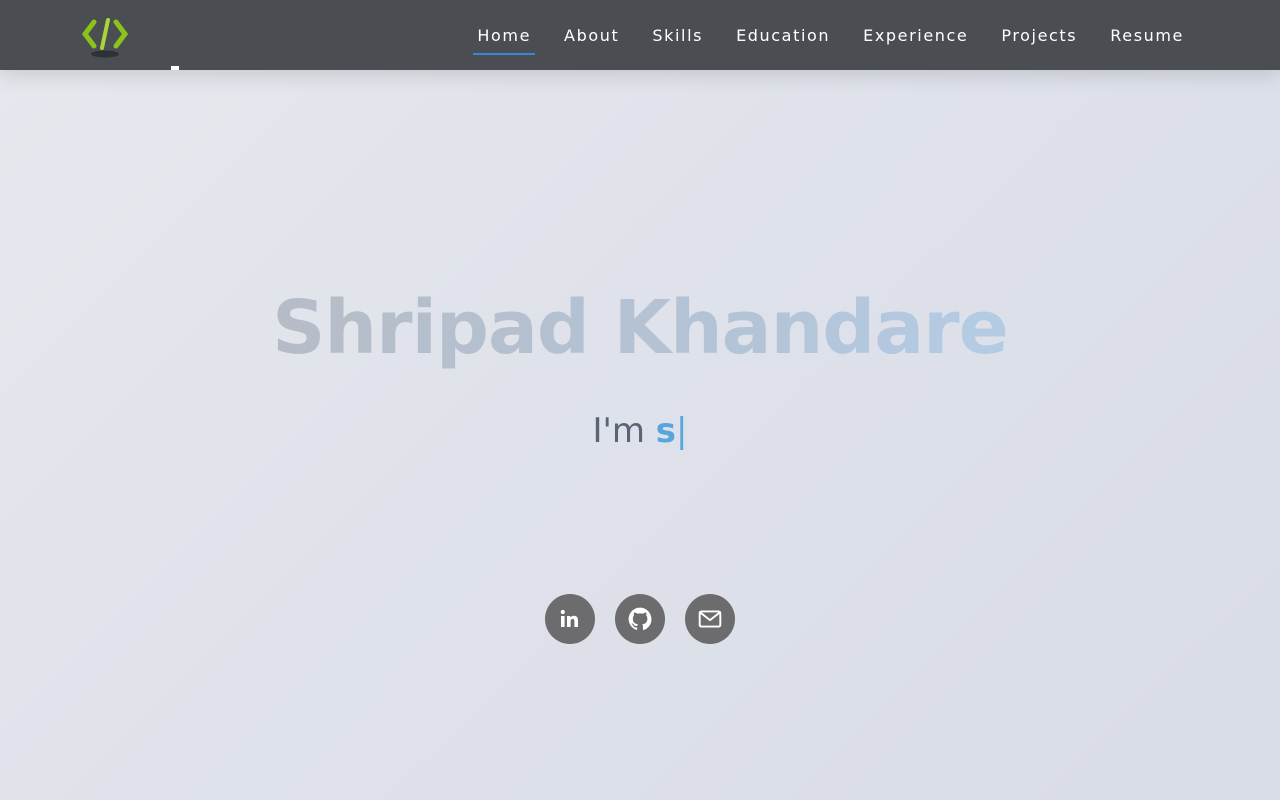 This screenshot has width=1280, height=800. I want to click on hero-typed-line: I'm s|, so click(640, 431).